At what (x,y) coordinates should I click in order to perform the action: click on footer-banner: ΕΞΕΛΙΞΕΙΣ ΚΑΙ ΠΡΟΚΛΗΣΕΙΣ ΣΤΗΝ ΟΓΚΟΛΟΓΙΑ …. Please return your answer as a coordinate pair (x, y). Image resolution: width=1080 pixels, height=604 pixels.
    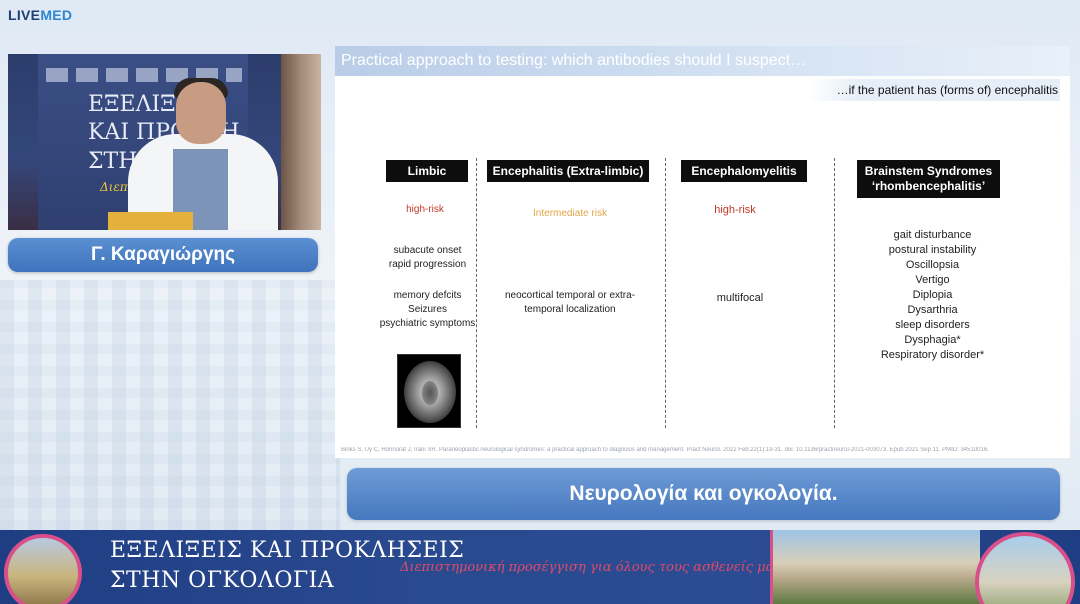
    Looking at the image, I should click on (540, 567).